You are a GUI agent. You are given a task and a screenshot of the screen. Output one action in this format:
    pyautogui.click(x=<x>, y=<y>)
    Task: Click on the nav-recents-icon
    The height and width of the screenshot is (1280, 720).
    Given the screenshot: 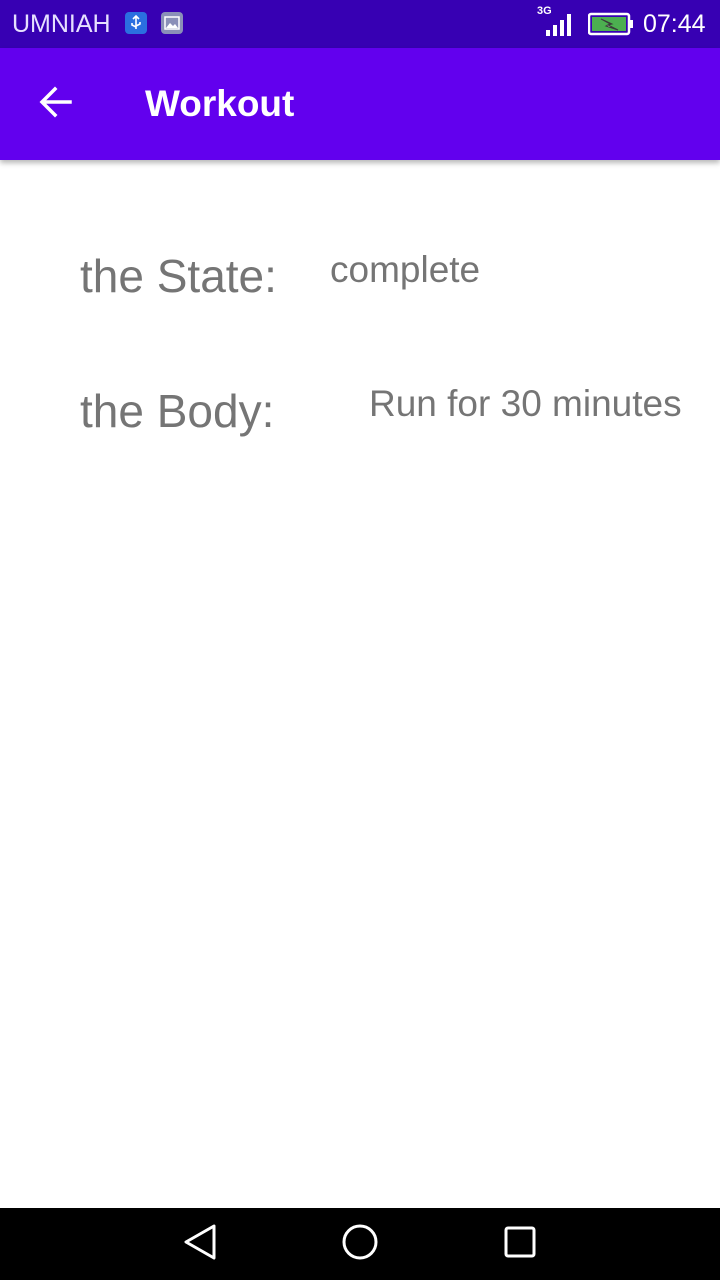 What is the action you would take?
    pyautogui.click(x=520, y=1244)
    